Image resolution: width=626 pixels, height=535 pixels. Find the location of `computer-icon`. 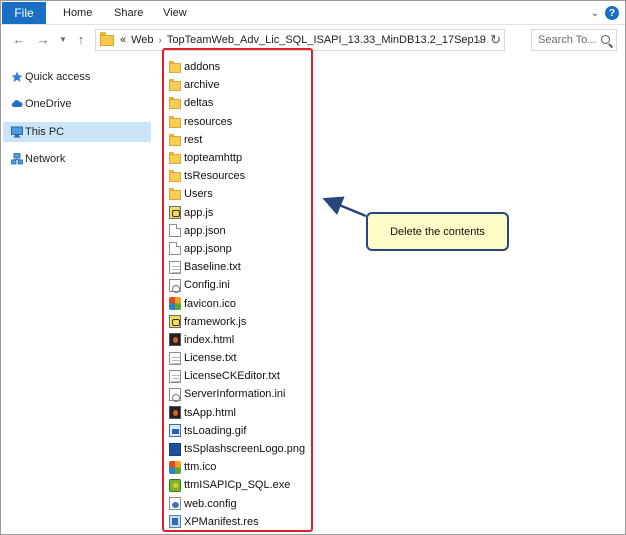

computer-icon is located at coordinates (17, 132).